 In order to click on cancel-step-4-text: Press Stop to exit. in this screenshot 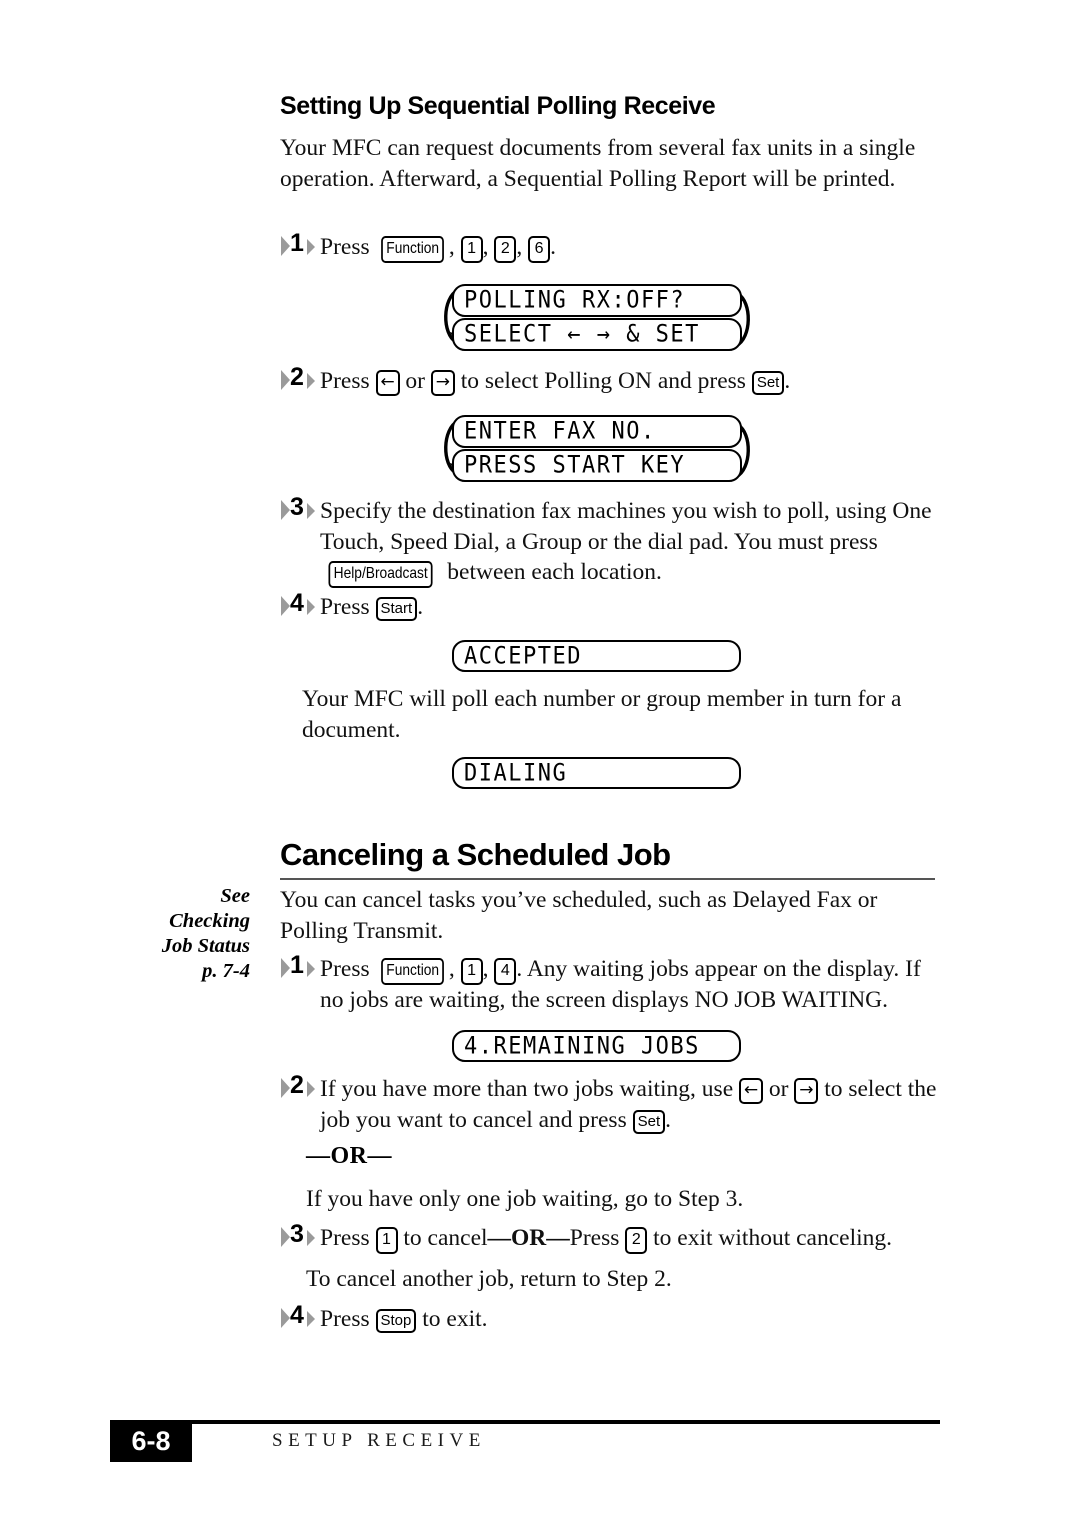, I will do `click(624, 1319)`.